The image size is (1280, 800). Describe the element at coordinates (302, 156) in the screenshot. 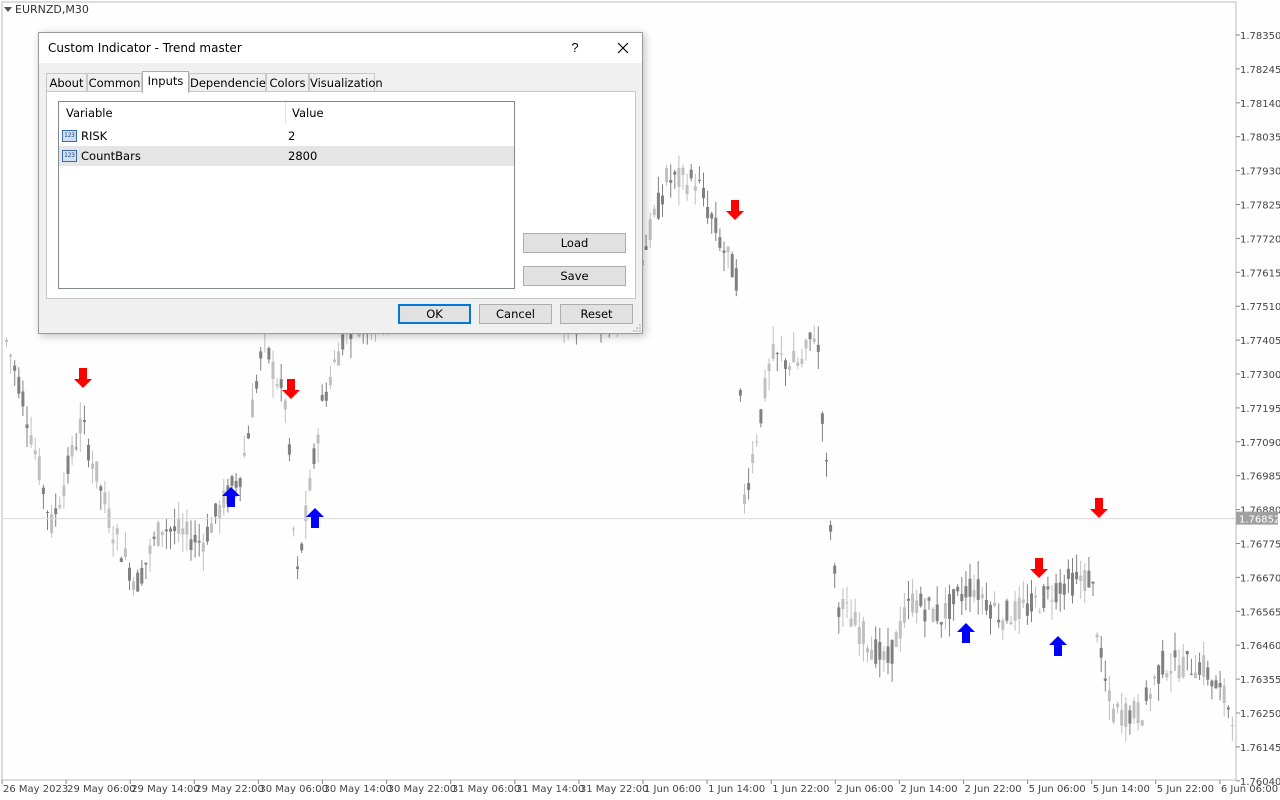

I see `variable-value: 2800` at that location.